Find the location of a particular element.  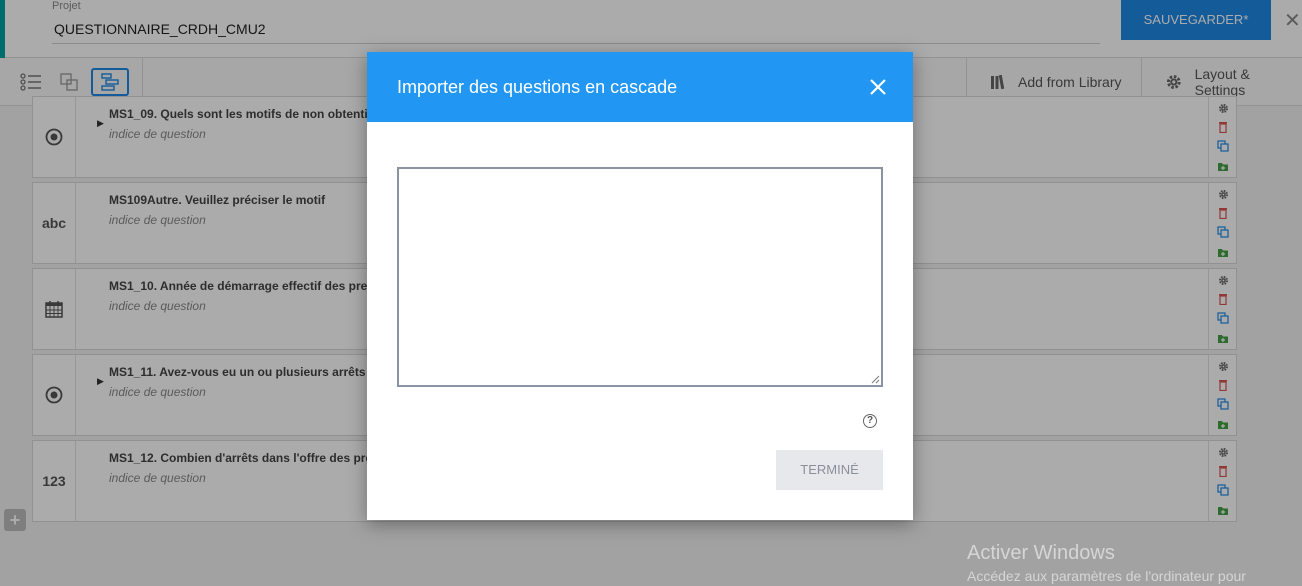

cascade-textarea is located at coordinates (640, 277).